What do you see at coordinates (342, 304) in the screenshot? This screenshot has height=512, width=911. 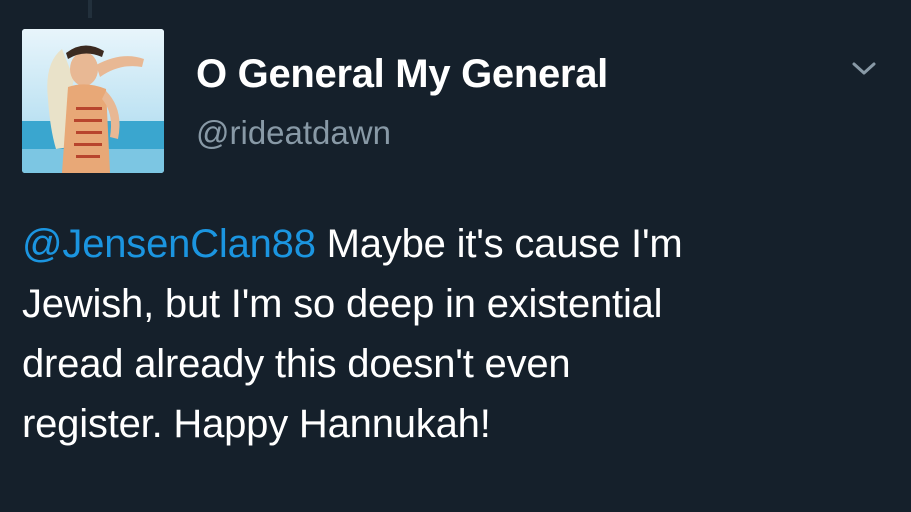 I see `tweet-text-line-2: Jewish, but I'm so deep in existential` at bounding box center [342, 304].